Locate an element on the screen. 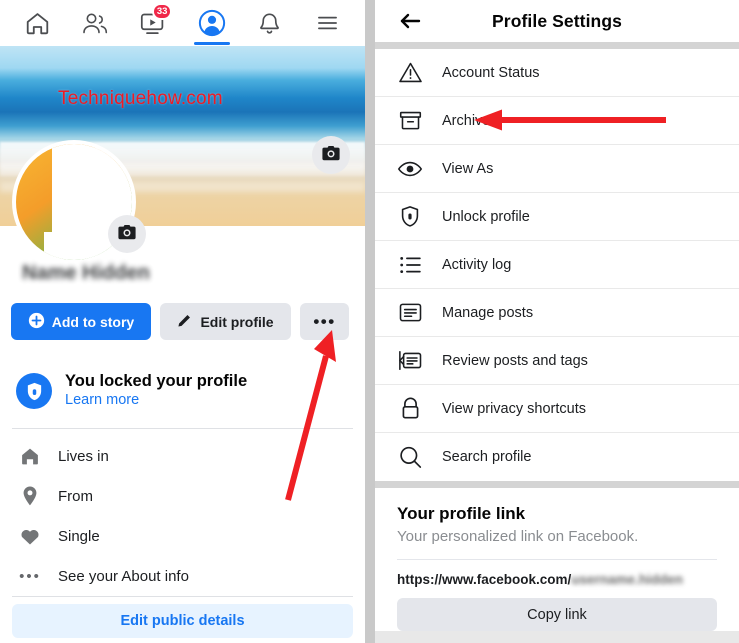 Image resolution: width=739 pixels, height=643 pixels. pencil-icon is located at coordinates (185, 321).